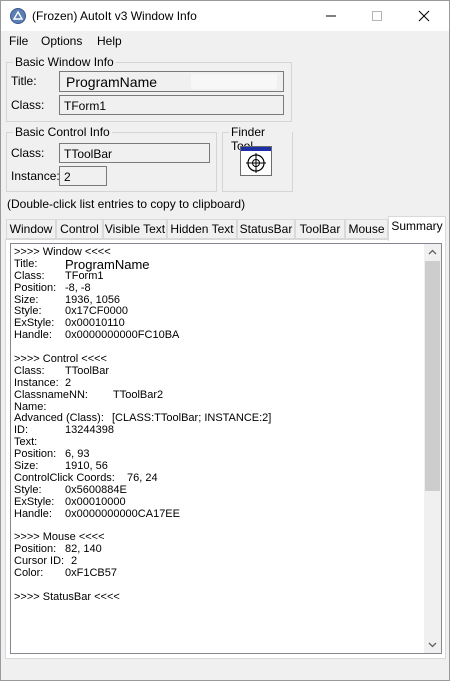 This screenshot has height=681, width=450. Describe the element at coordinates (31, 229) in the screenshot. I see `tab-window: Window` at that location.